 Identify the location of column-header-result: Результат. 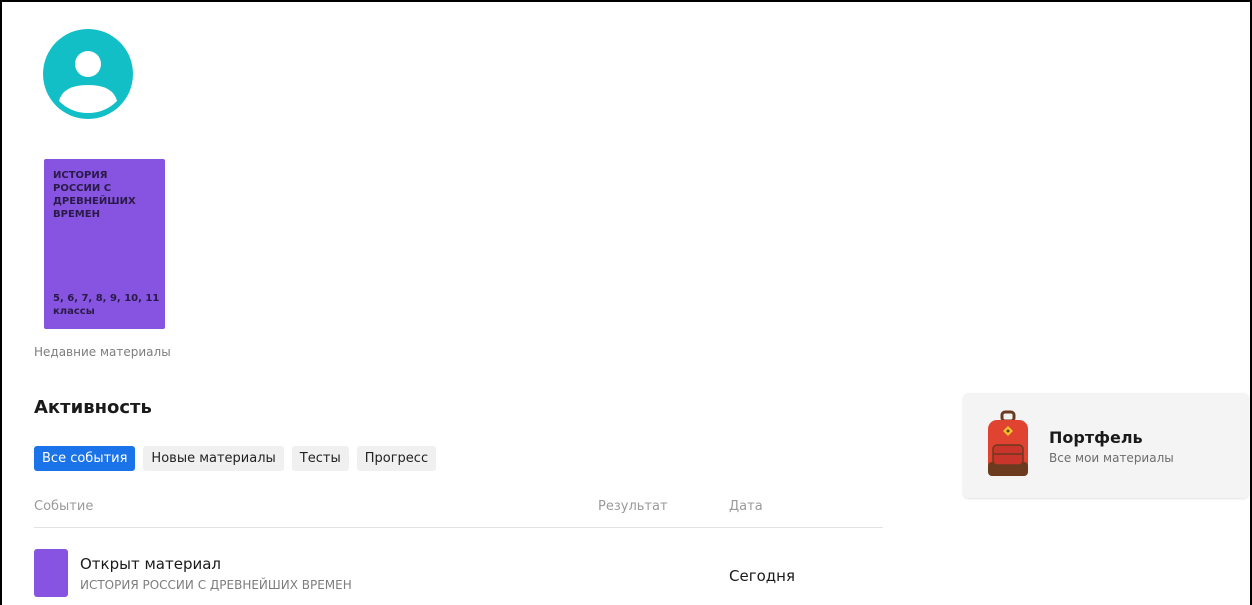
(633, 506).